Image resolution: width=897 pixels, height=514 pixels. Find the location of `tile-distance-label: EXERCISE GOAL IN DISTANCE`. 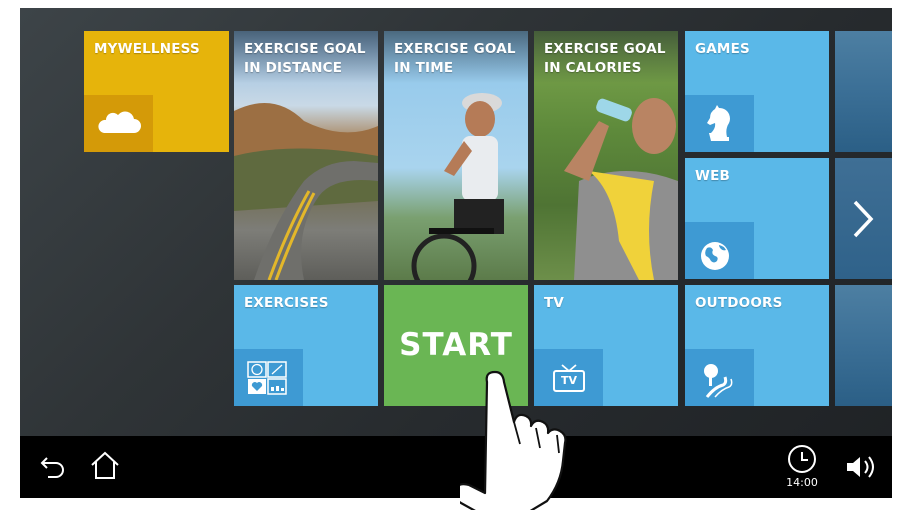

tile-distance-label: EXERCISE GOAL IN DISTANCE is located at coordinates (305, 58).